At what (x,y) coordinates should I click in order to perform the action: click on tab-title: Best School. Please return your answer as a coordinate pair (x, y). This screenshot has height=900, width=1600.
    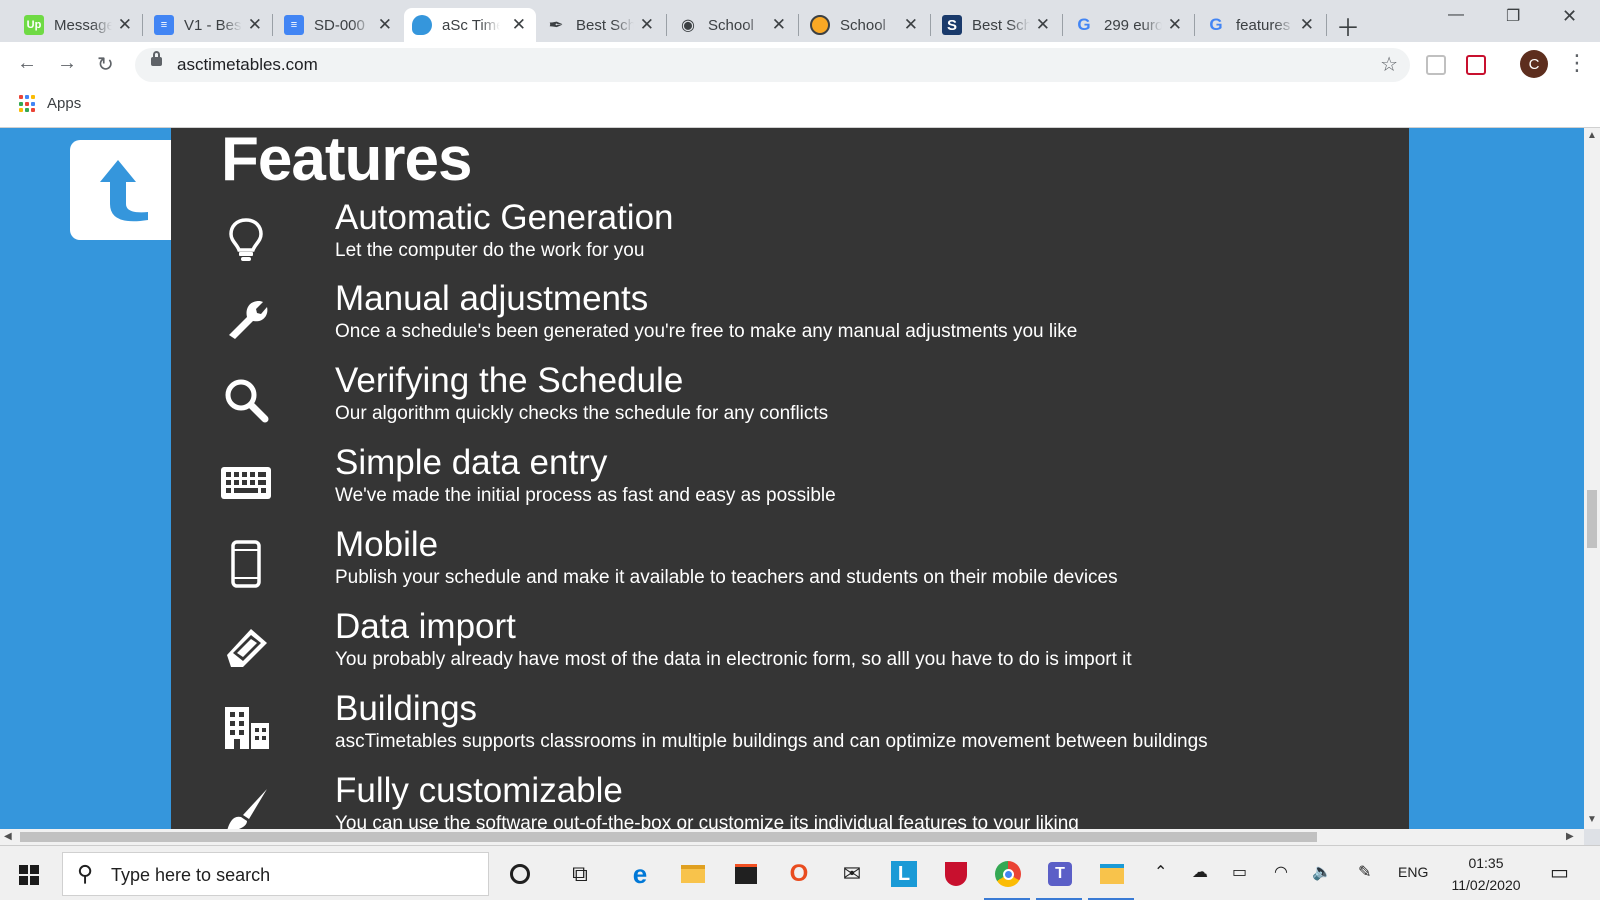
    Looking at the image, I should click on (1001, 25).